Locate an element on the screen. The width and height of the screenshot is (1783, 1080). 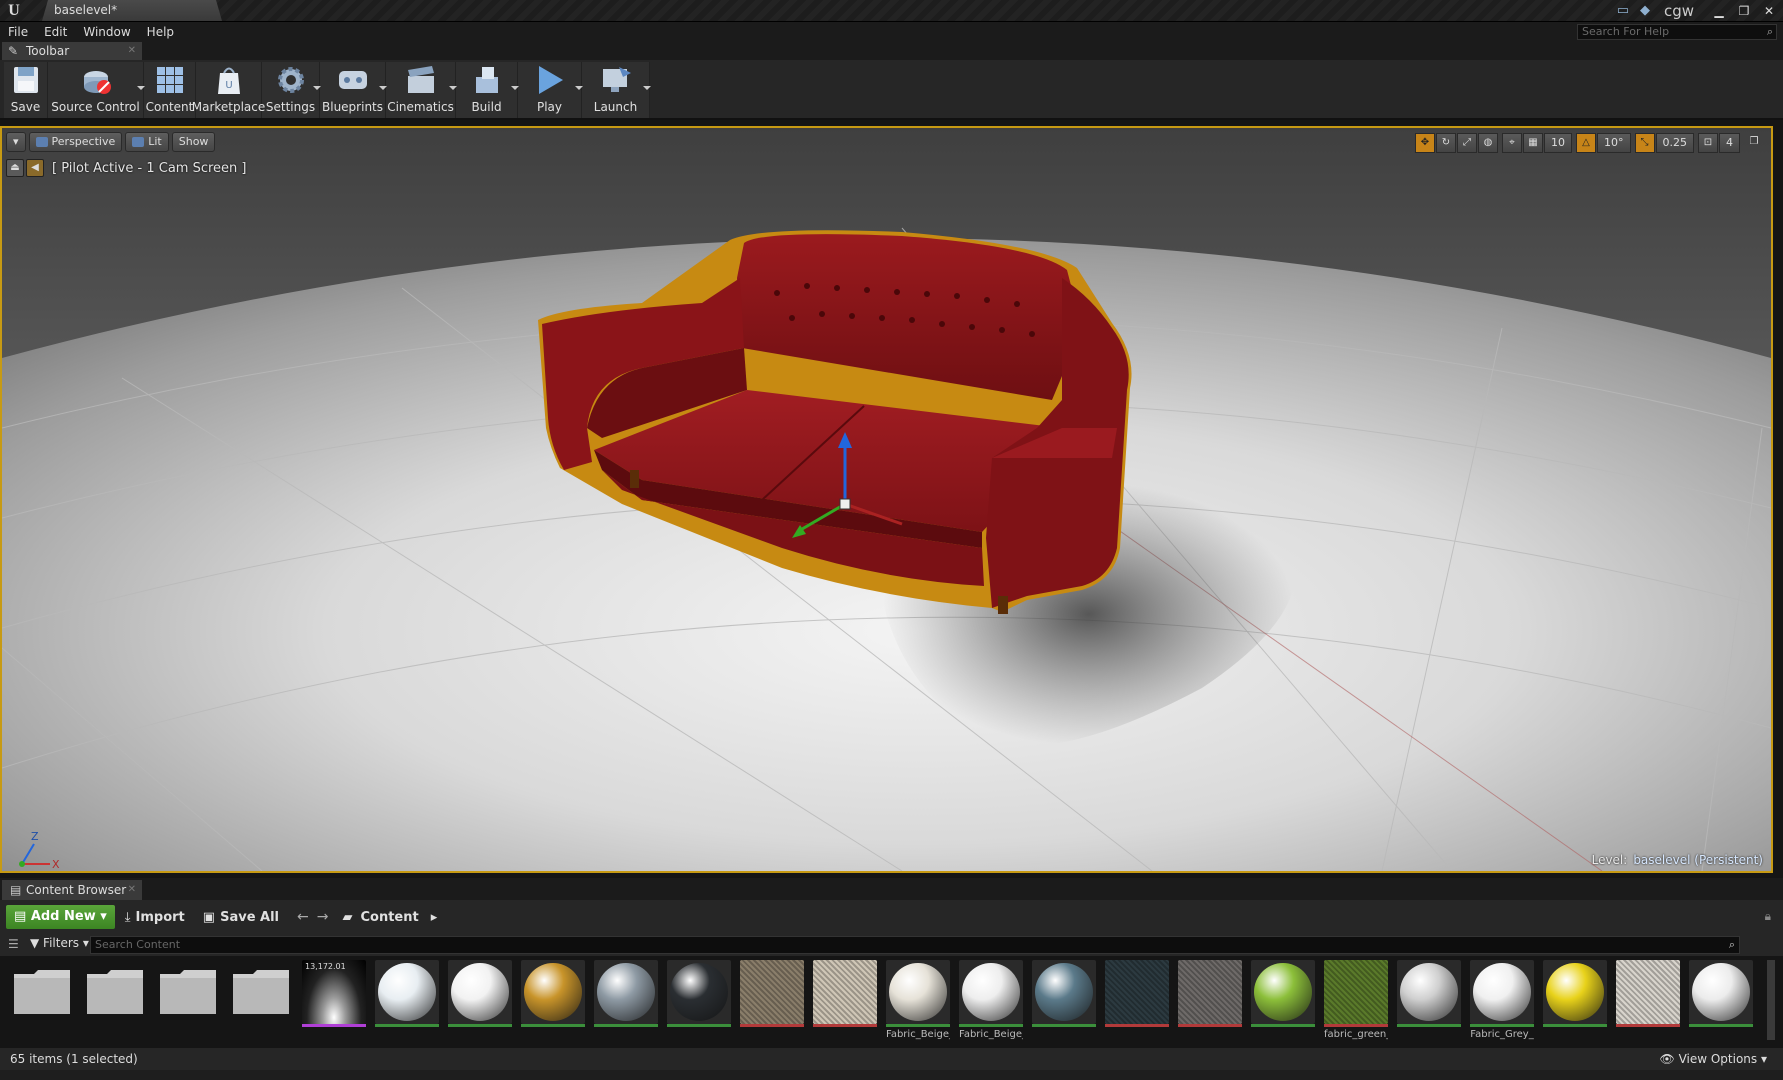
chevron-down-icon: ▾ is located at coordinates (16, 141).